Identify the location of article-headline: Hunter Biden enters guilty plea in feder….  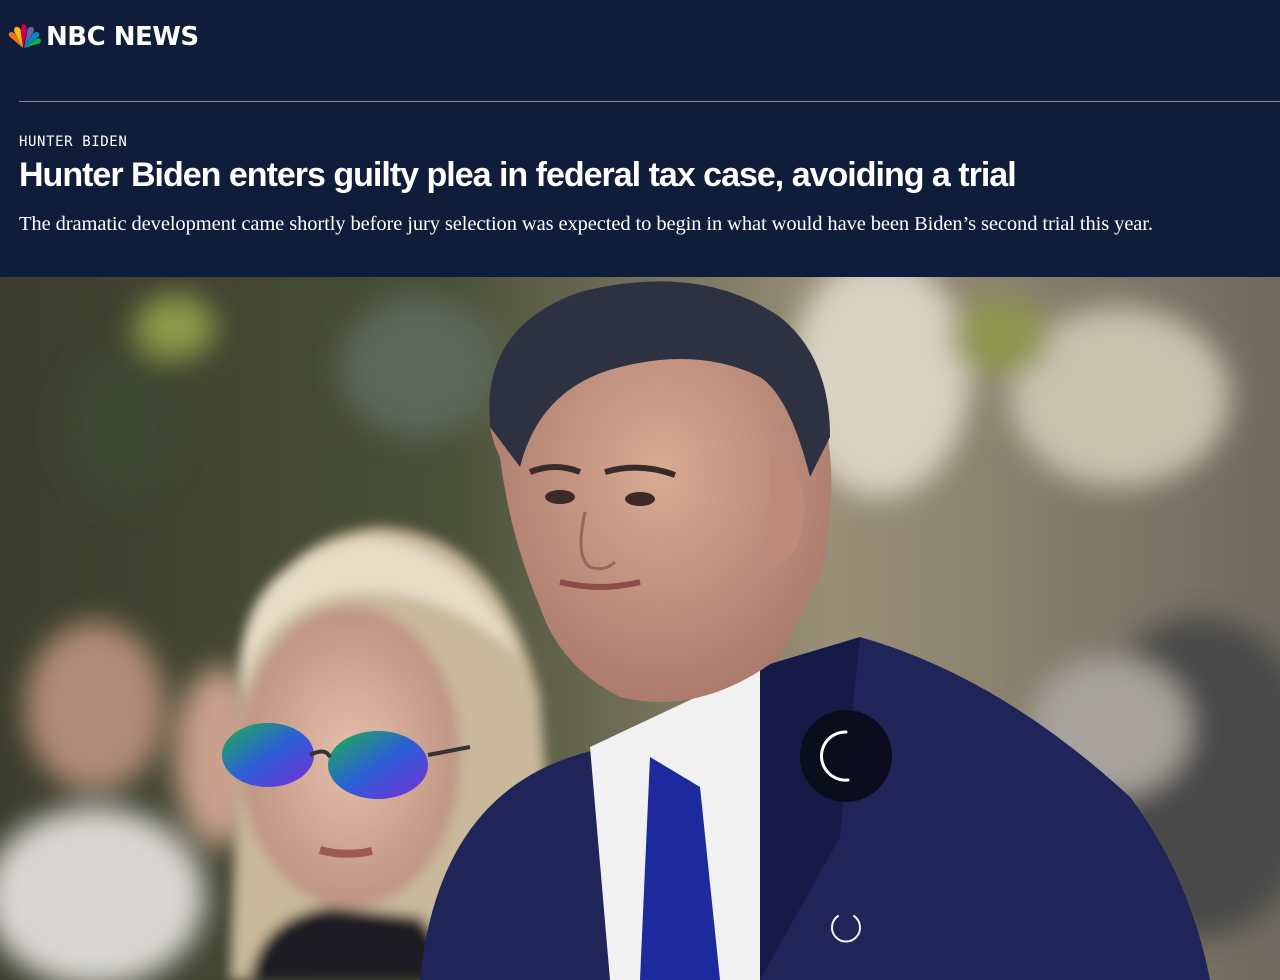
(518, 175).